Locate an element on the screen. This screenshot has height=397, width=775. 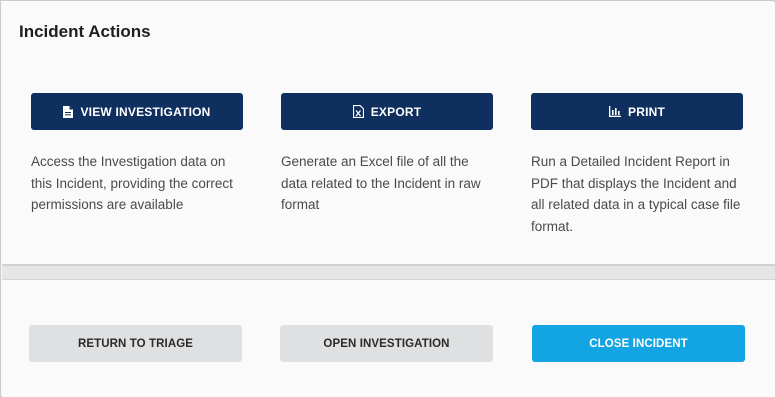
document-icon is located at coordinates (68, 111).